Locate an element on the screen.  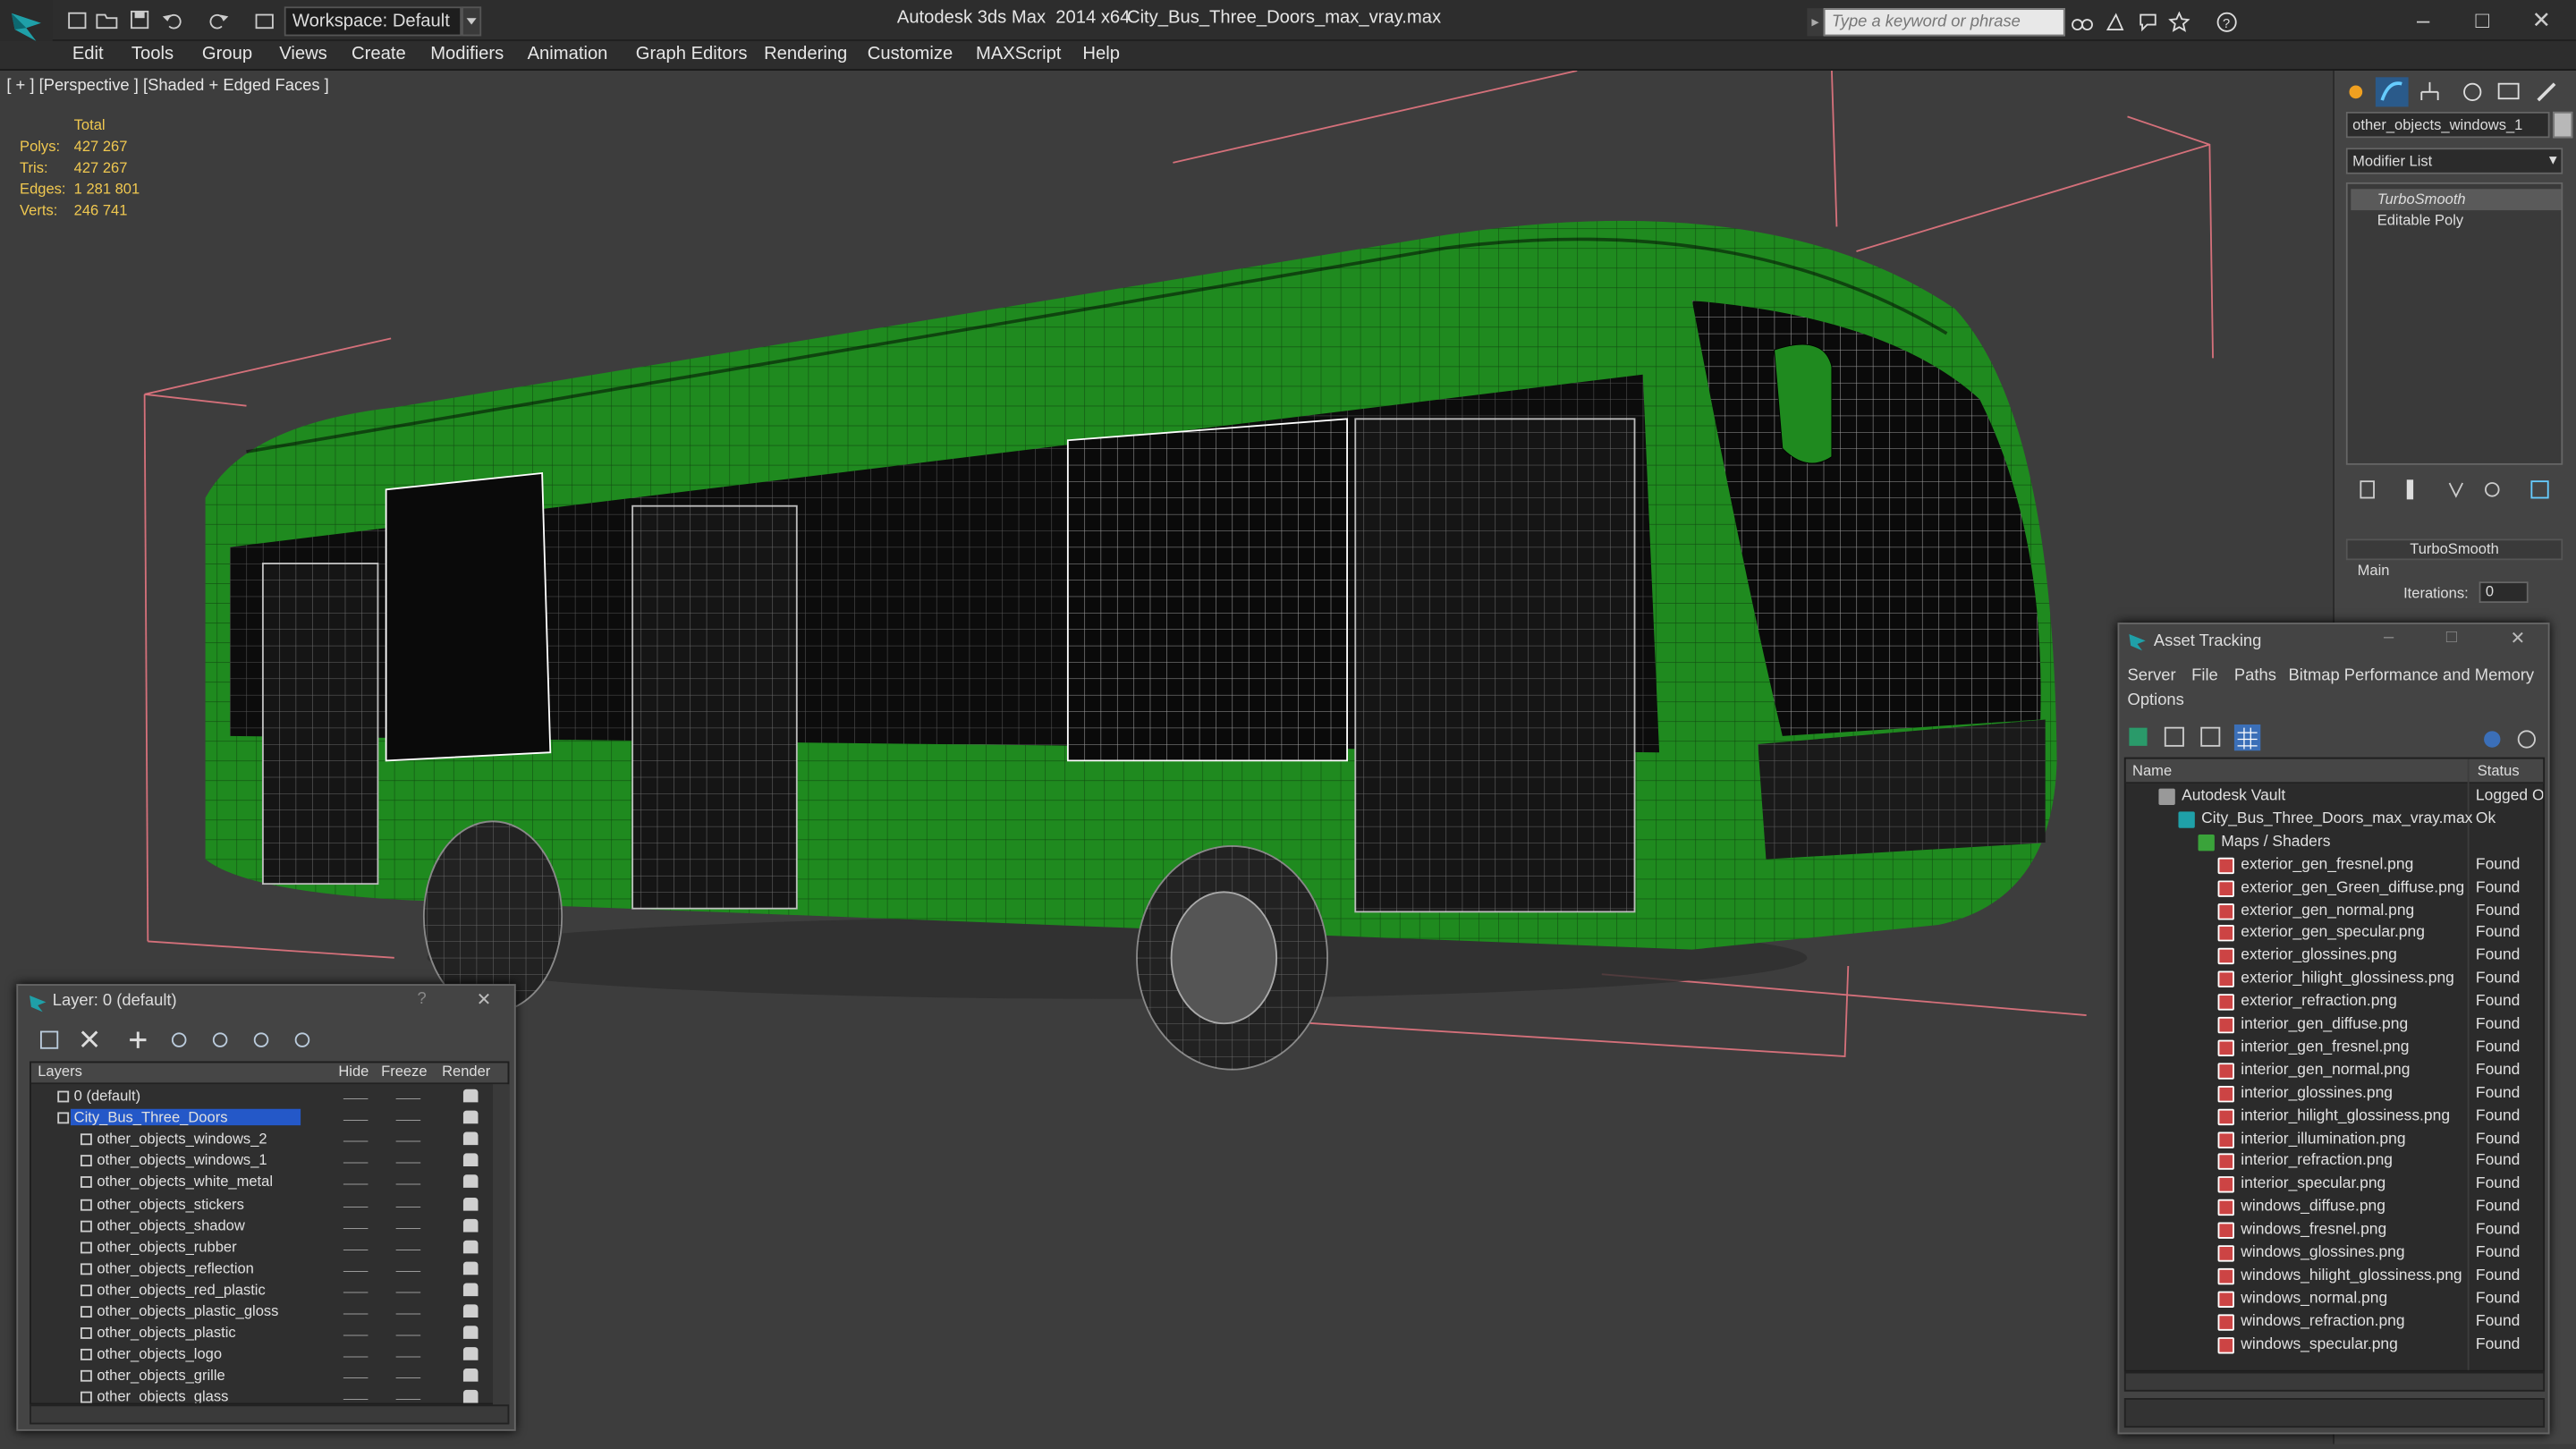
asset-row: windows_specular.png Found is located at coordinates (2335, 1345).